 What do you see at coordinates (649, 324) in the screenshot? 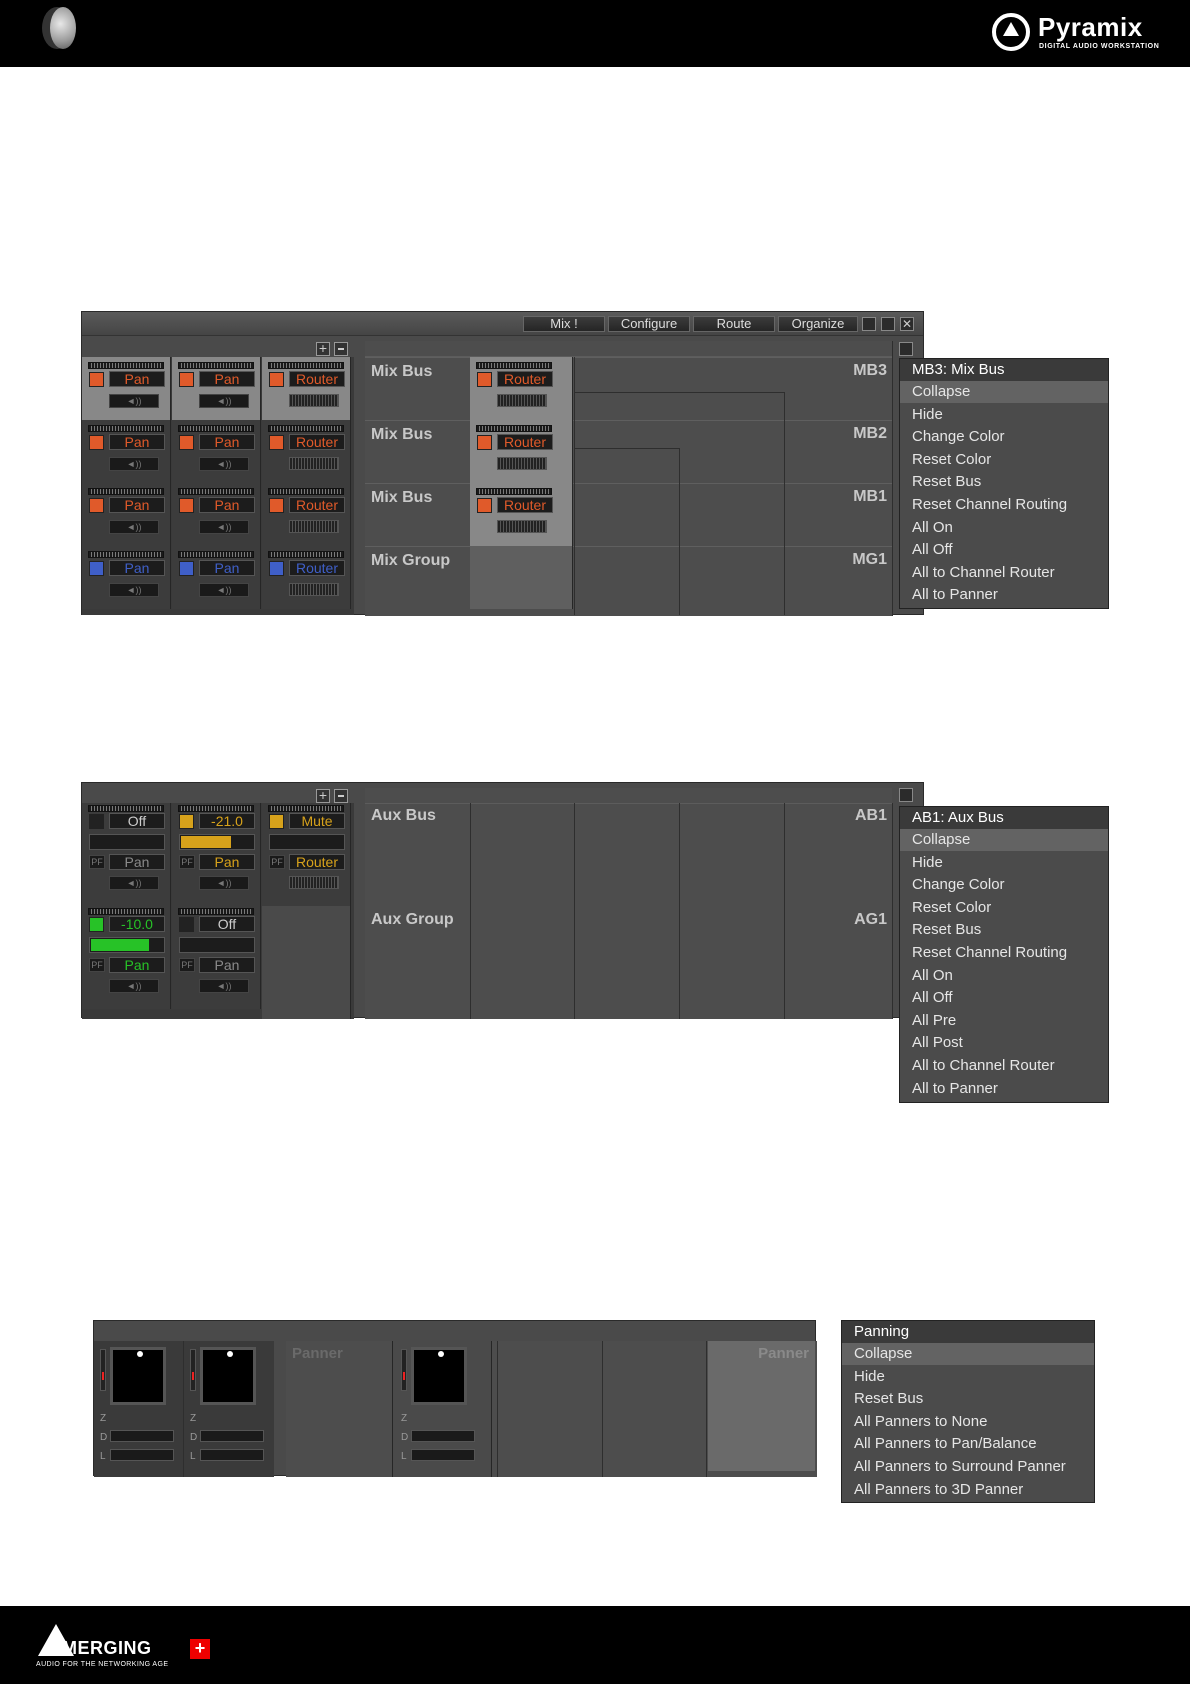
I see `tab-configure: Configure` at bounding box center [649, 324].